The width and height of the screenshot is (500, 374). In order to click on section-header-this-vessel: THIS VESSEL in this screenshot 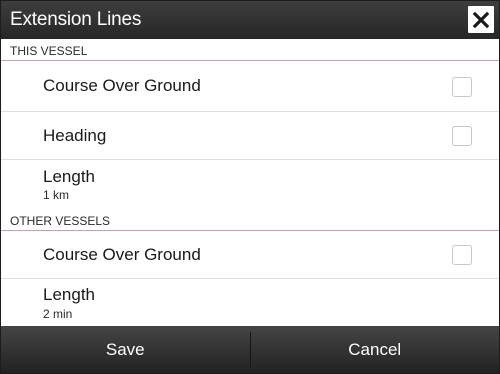, I will do `click(250, 50)`.